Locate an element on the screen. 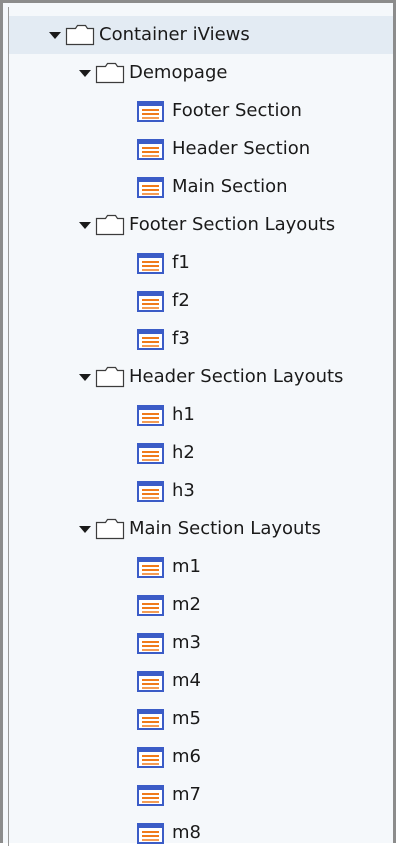 The image size is (396, 852). tree-node-footer-section-layouts: Footer Section Layouts is located at coordinates (201, 225).